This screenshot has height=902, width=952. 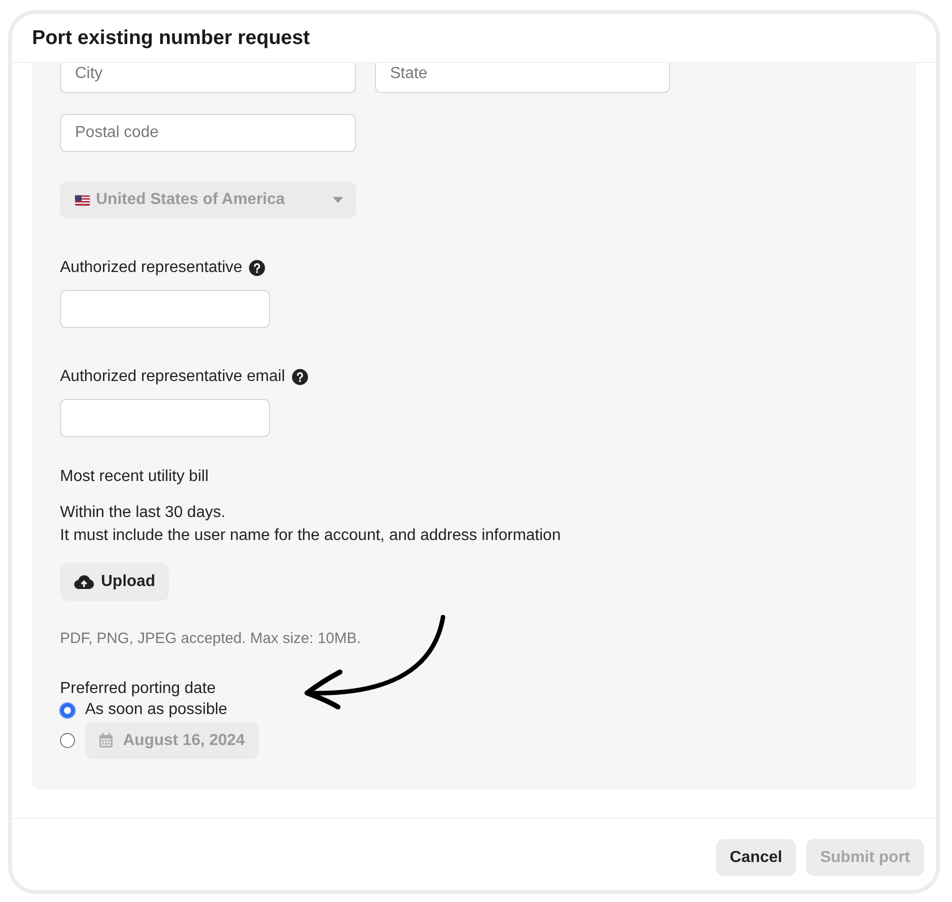 What do you see at coordinates (143, 513) in the screenshot?
I see `description-text: Within the last 30 days.` at bounding box center [143, 513].